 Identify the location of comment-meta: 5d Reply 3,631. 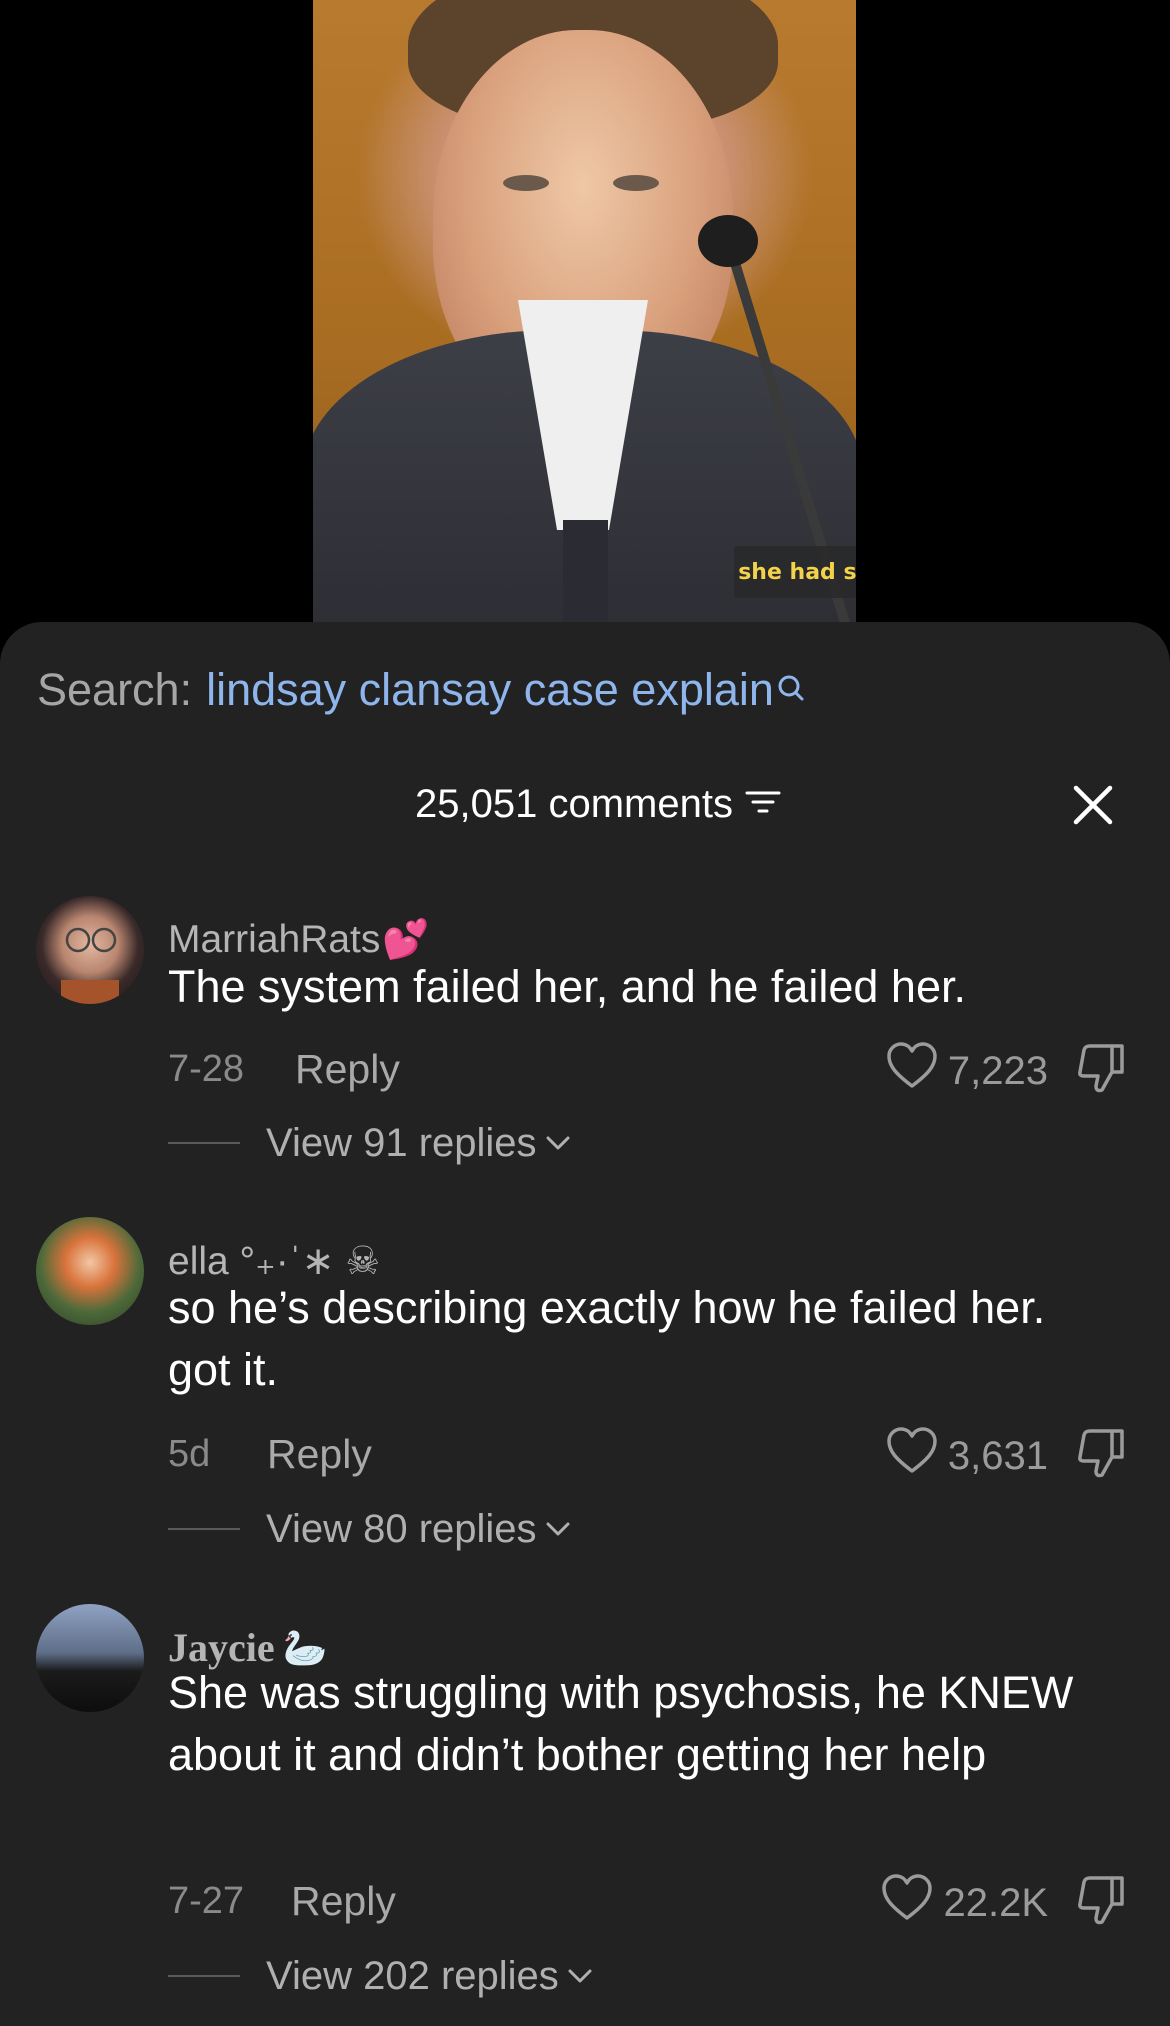
(648, 1457).